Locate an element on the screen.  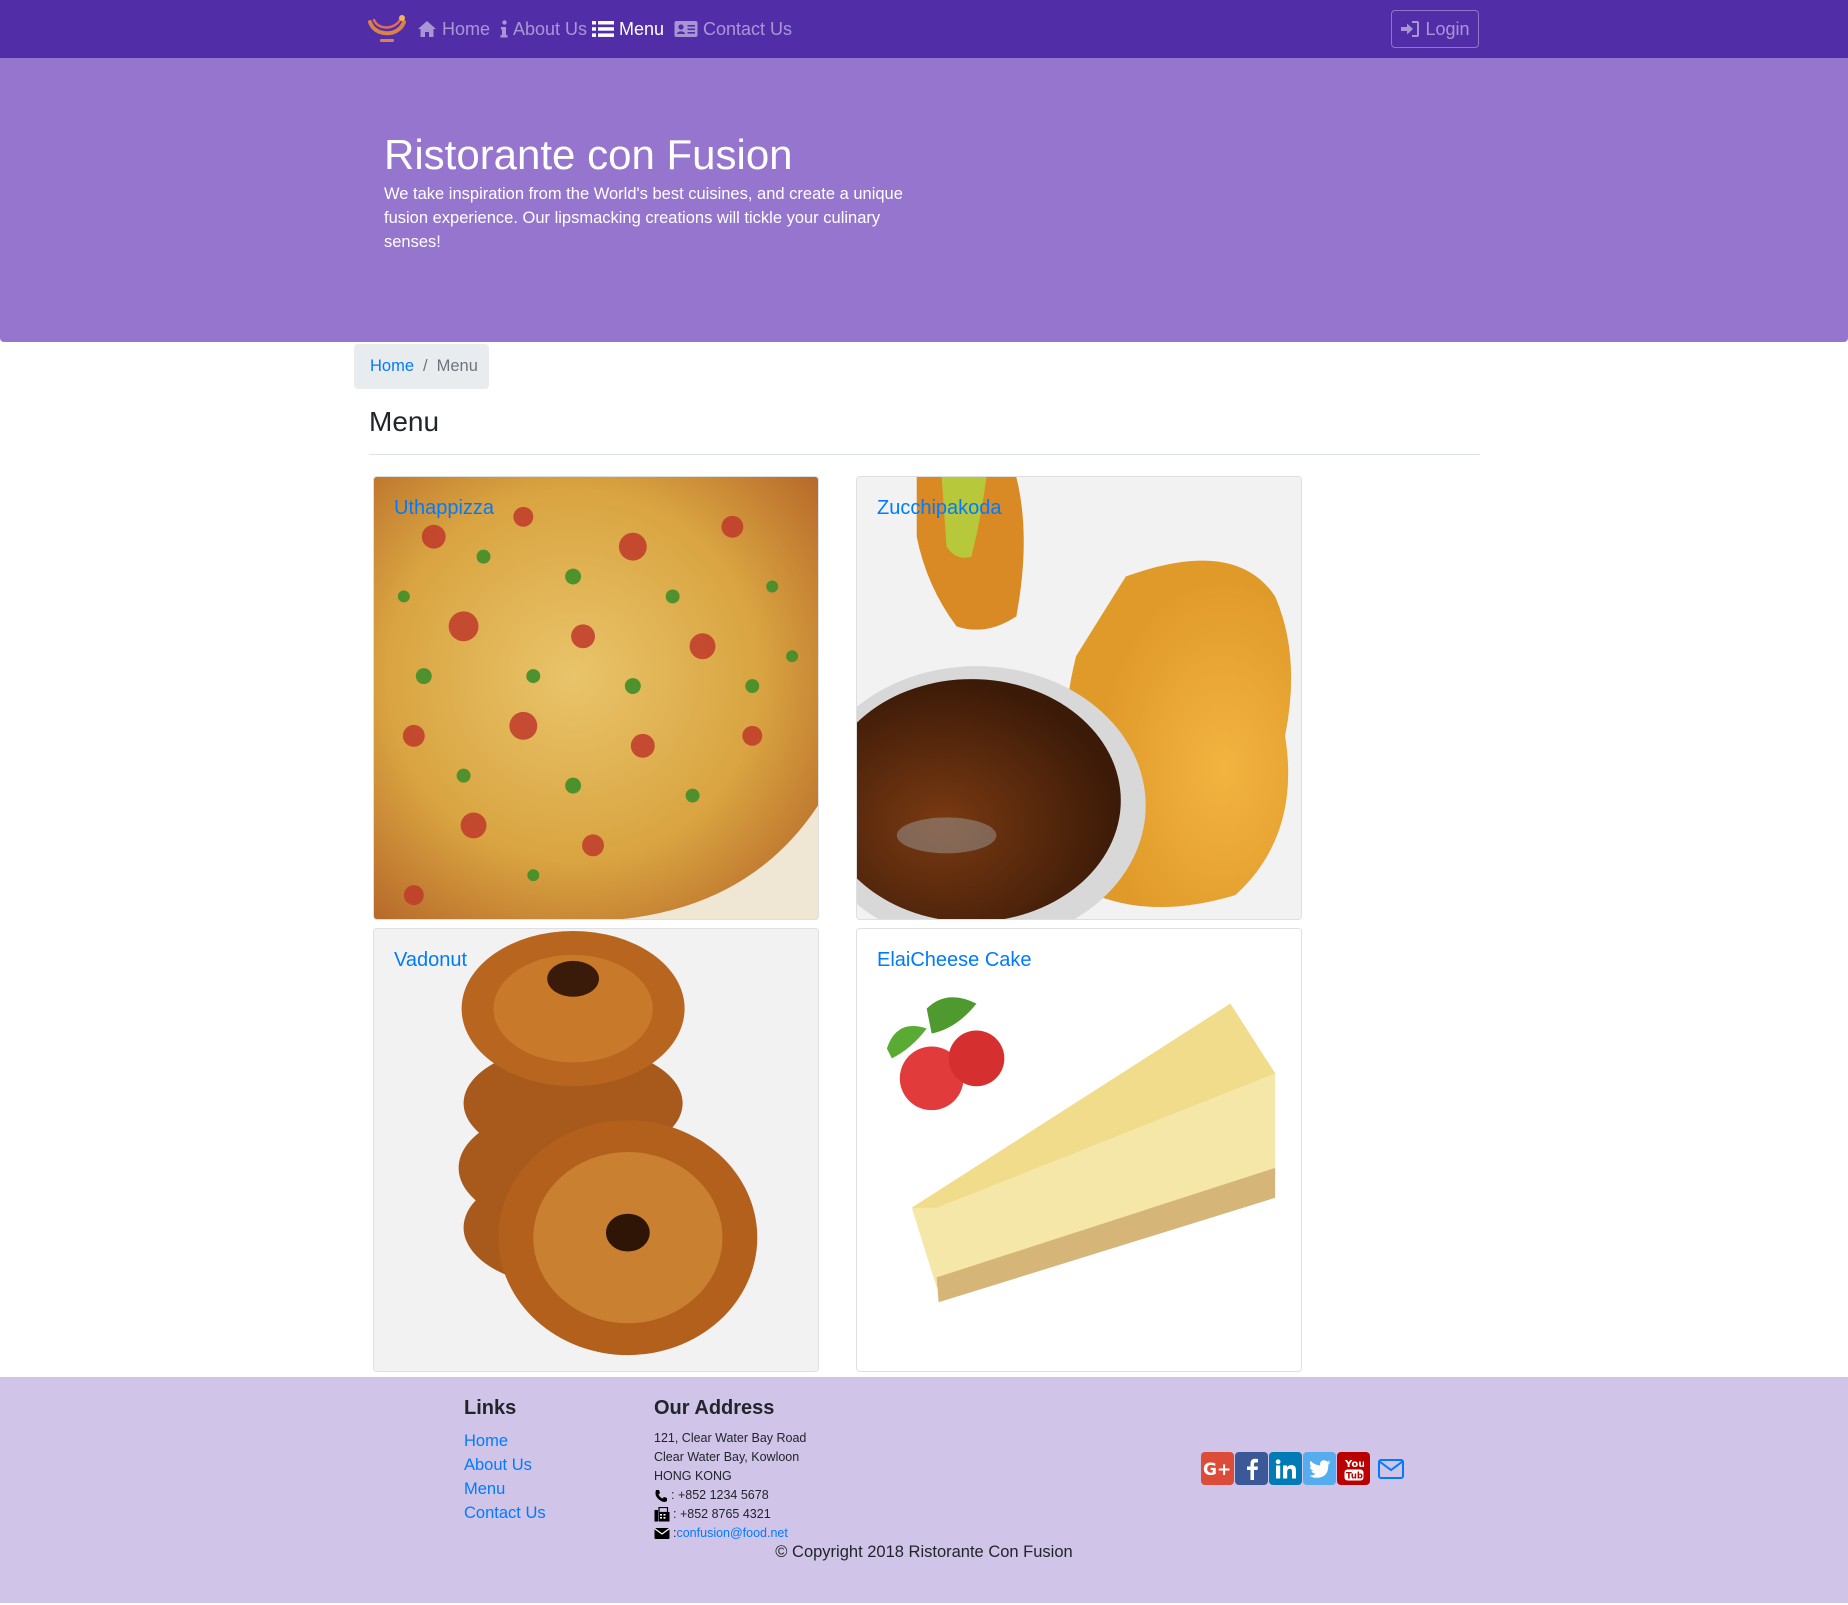
nav-home: Home is located at coordinates (453, 29).